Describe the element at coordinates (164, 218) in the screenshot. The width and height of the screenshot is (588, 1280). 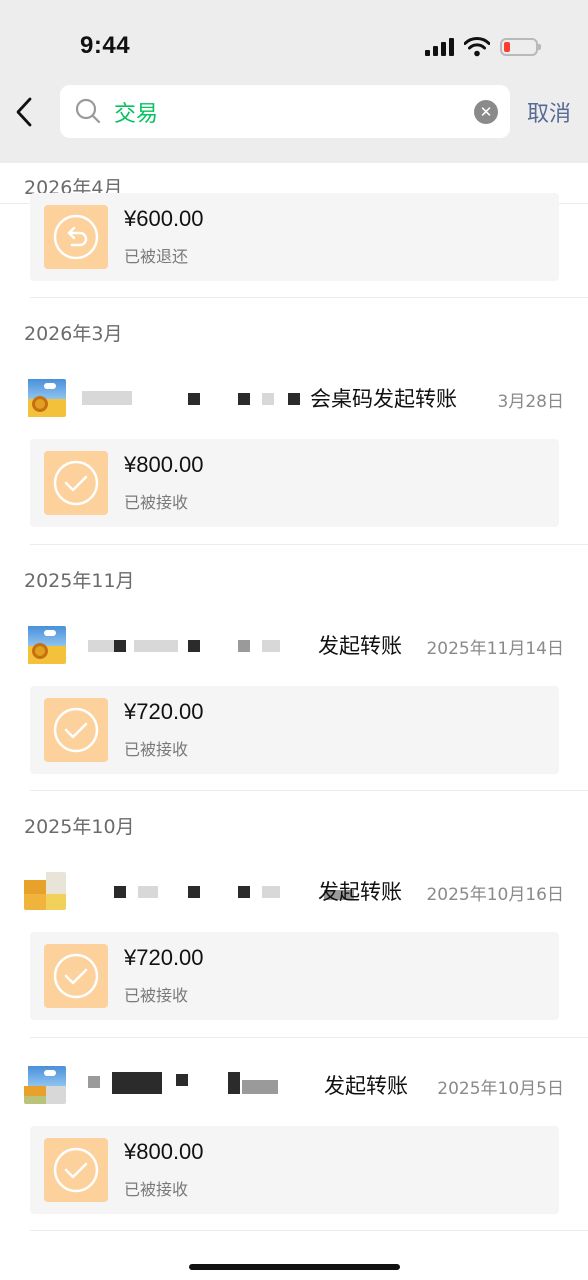
I see `transfer-amount: ¥600.00` at that location.